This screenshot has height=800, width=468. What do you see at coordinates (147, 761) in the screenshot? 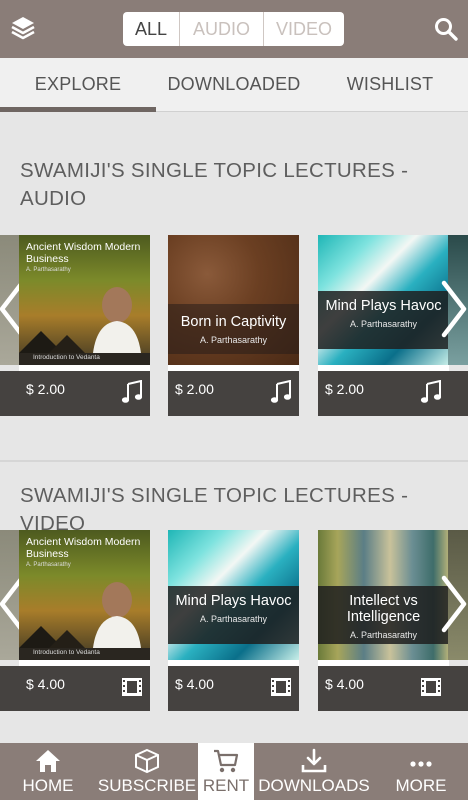
I see `box-icon` at bounding box center [147, 761].